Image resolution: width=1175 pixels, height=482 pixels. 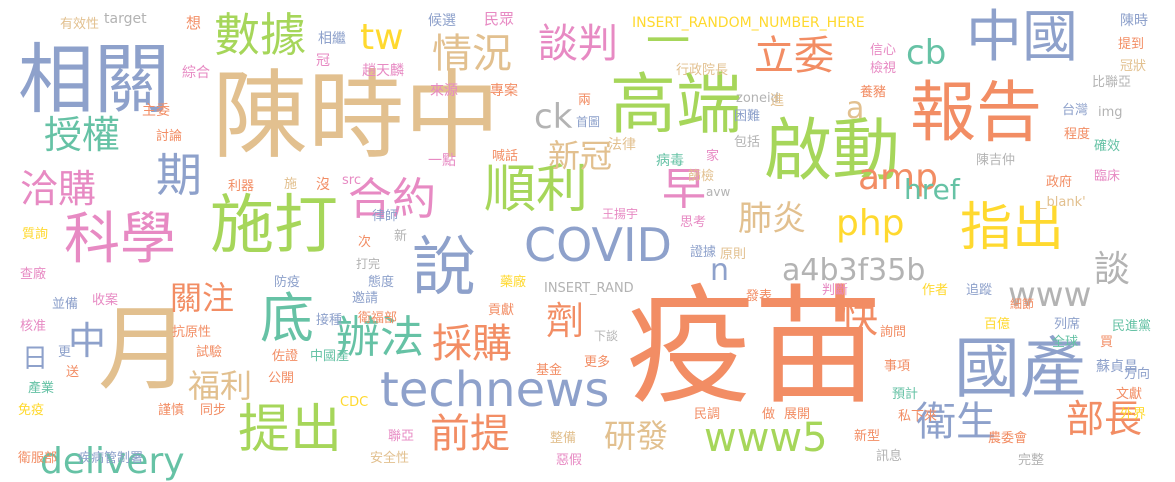 I want to click on cloud-word: 惡假, so click(x=569, y=460).